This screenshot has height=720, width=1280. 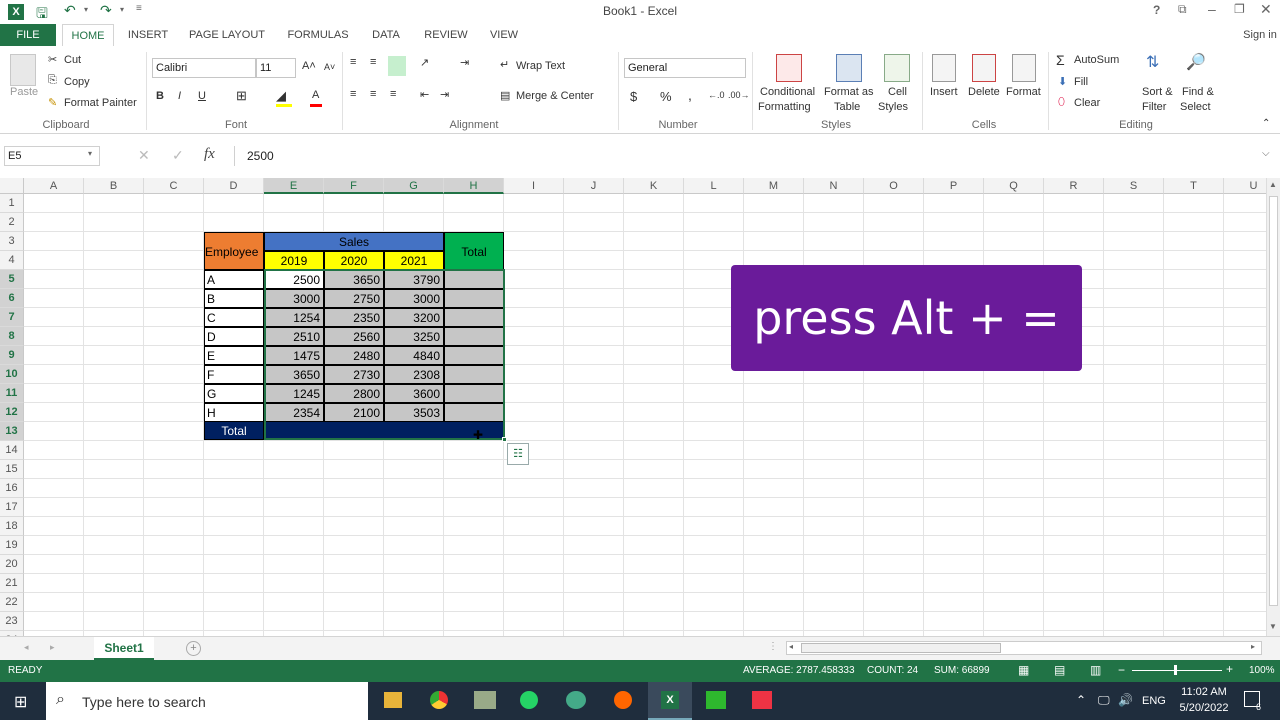 What do you see at coordinates (901, 648) in the screenshot?
I see `horizontal-scroll-thumb` at bounding box center [901, 648].